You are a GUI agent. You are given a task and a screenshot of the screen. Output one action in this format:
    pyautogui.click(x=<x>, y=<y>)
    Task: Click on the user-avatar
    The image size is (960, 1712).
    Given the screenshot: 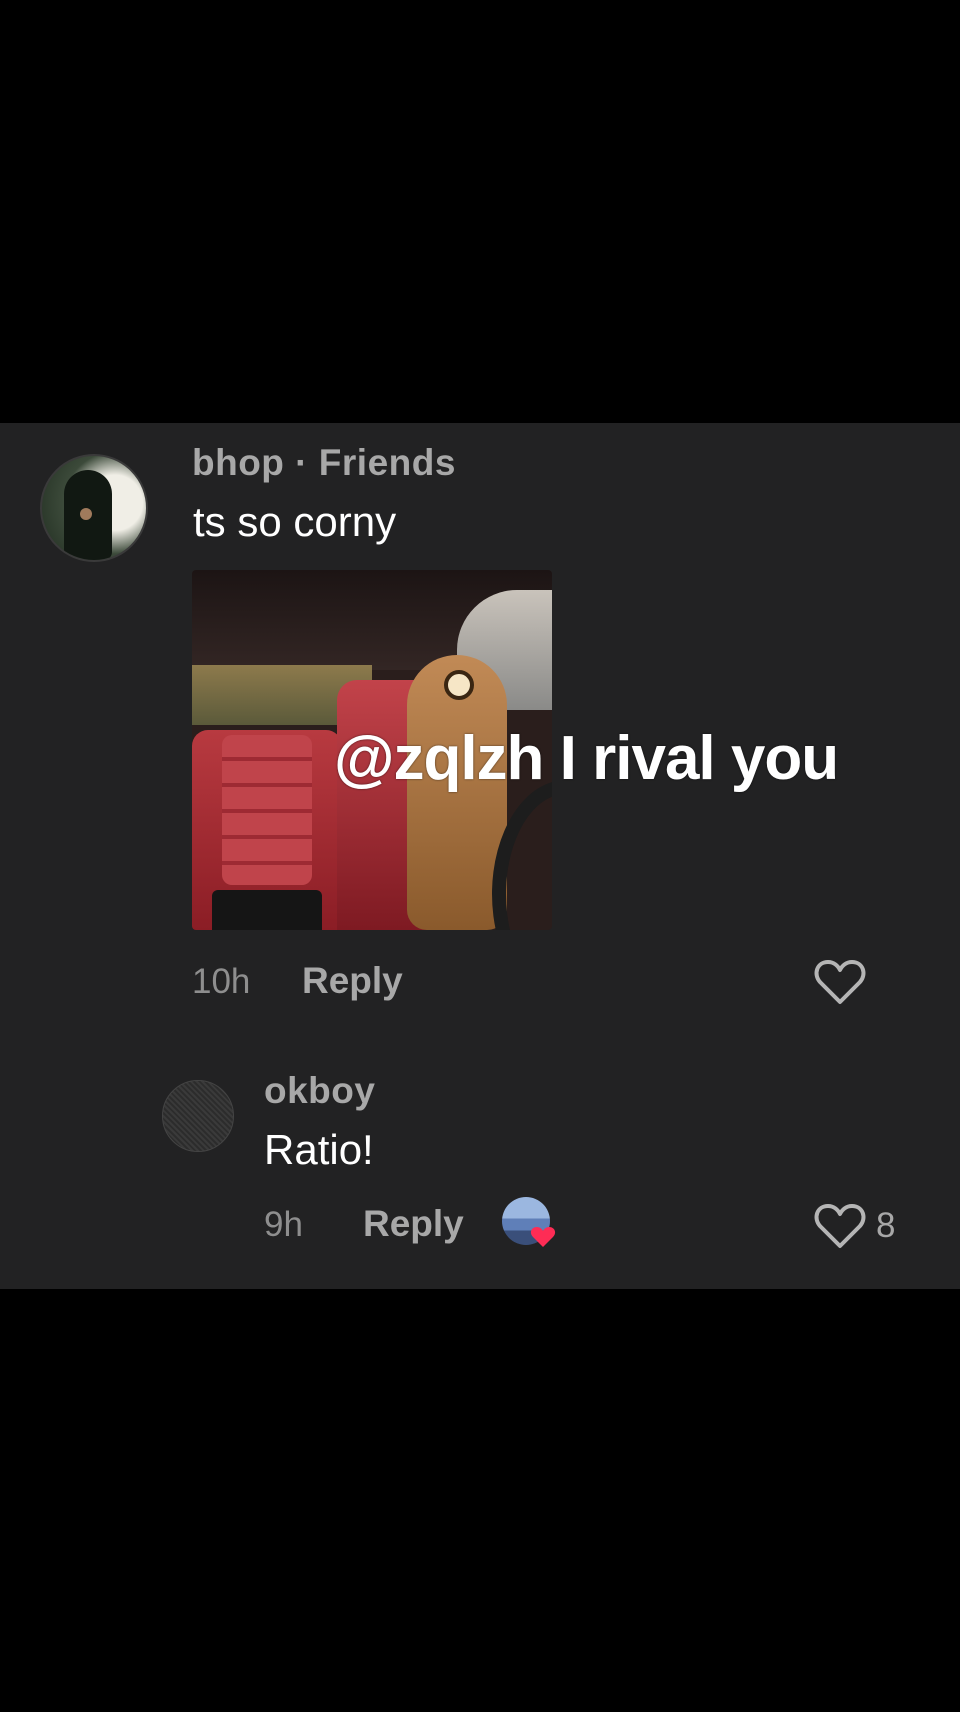 What is the action you would take?
    pyautogui.click(x=94, y=508)
    